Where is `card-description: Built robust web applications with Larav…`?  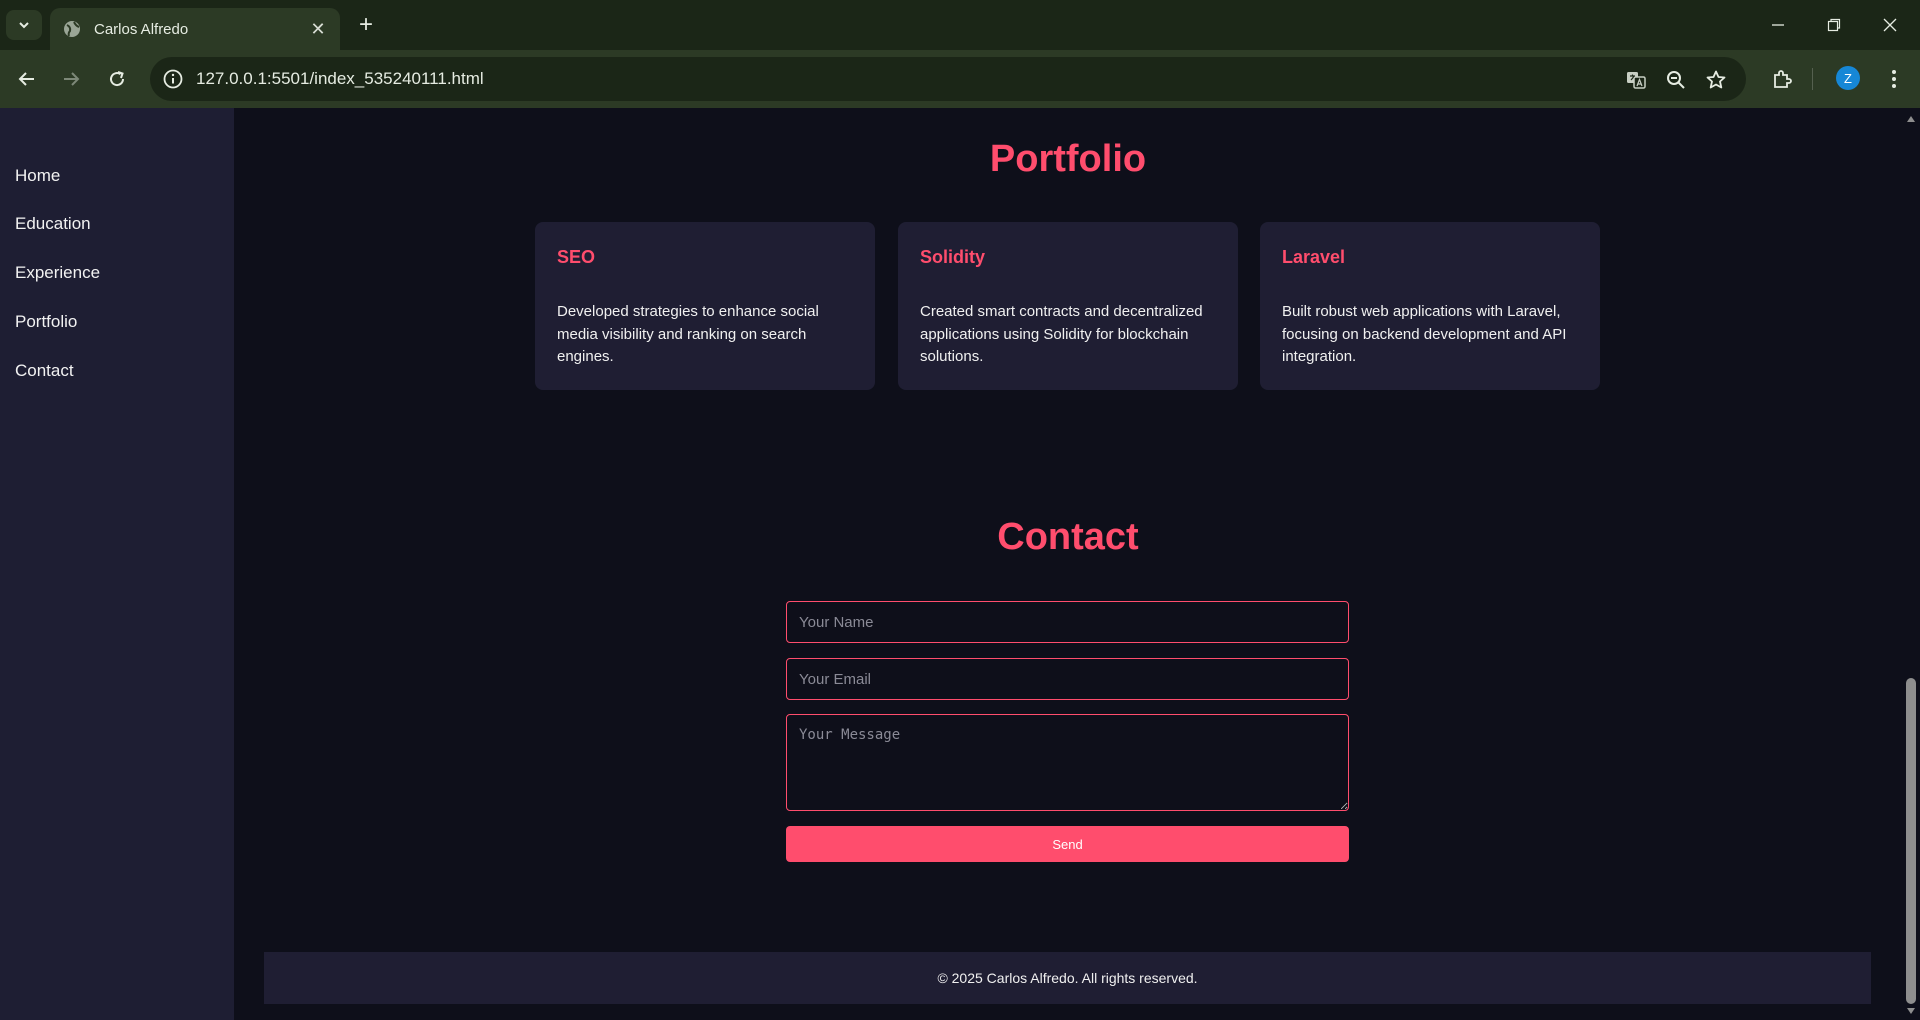
card-description: Built robust web applications with Larav… is located at coordinates (1424, 334).